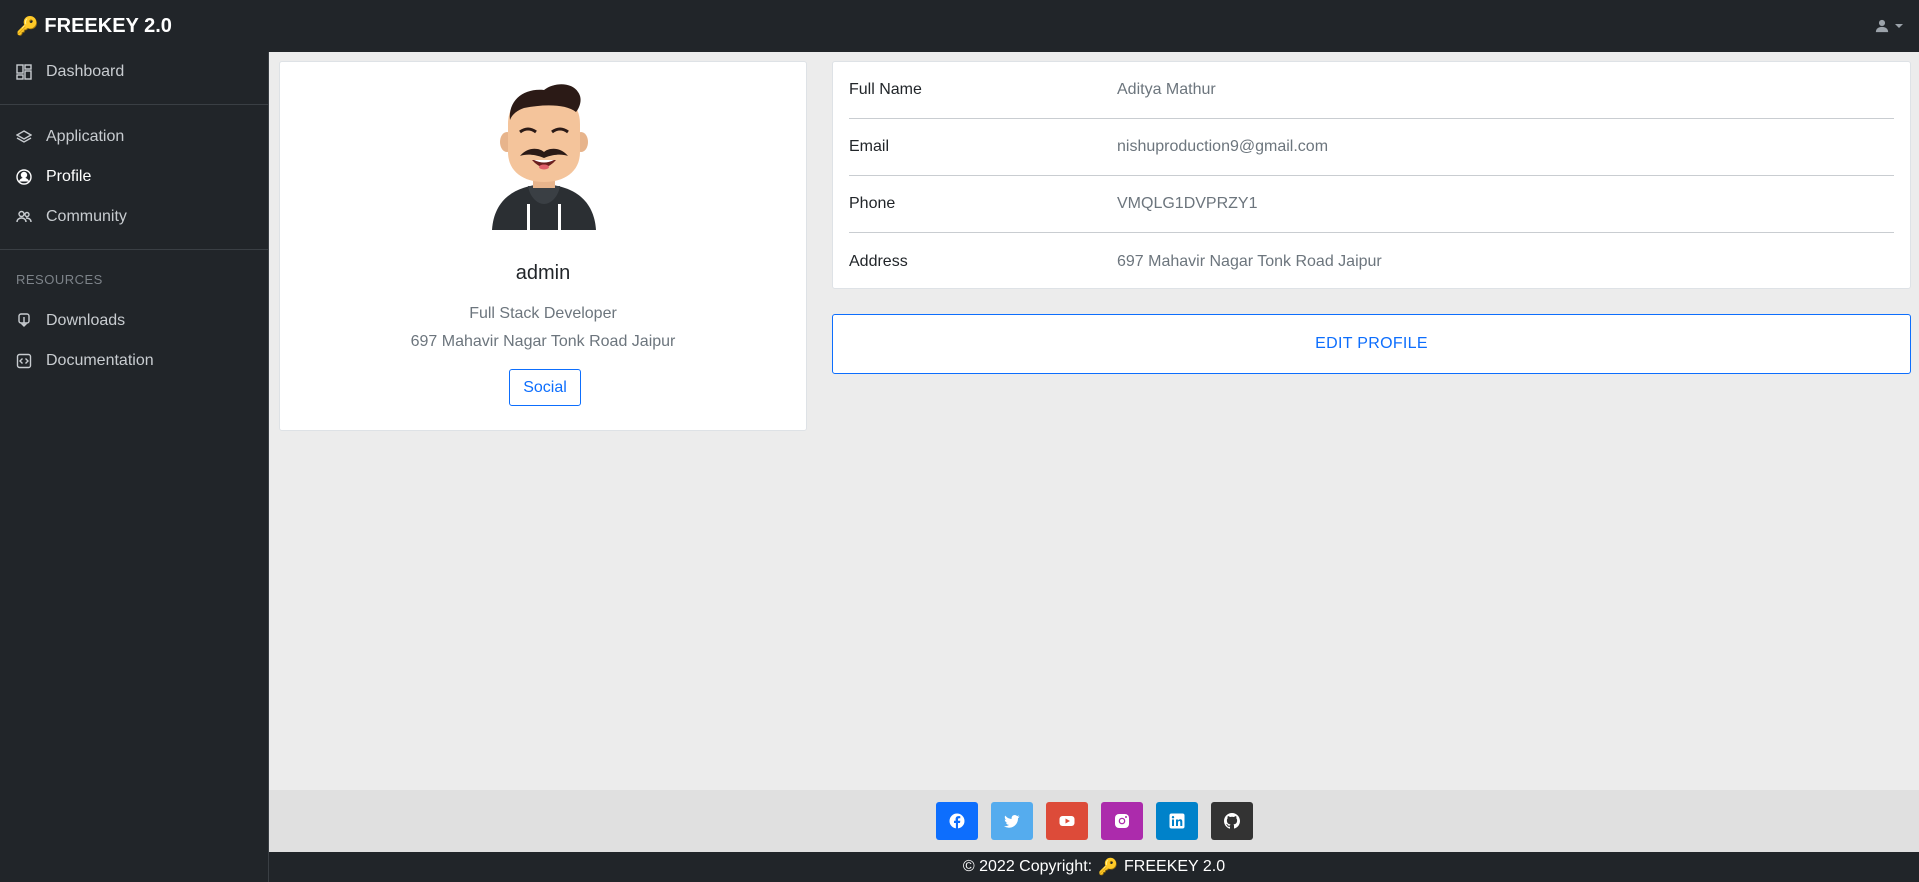  What do you see at coordinates (24, 72) in the screenshot?
I see `dashboard-icon` at bounding box center [24, 72].